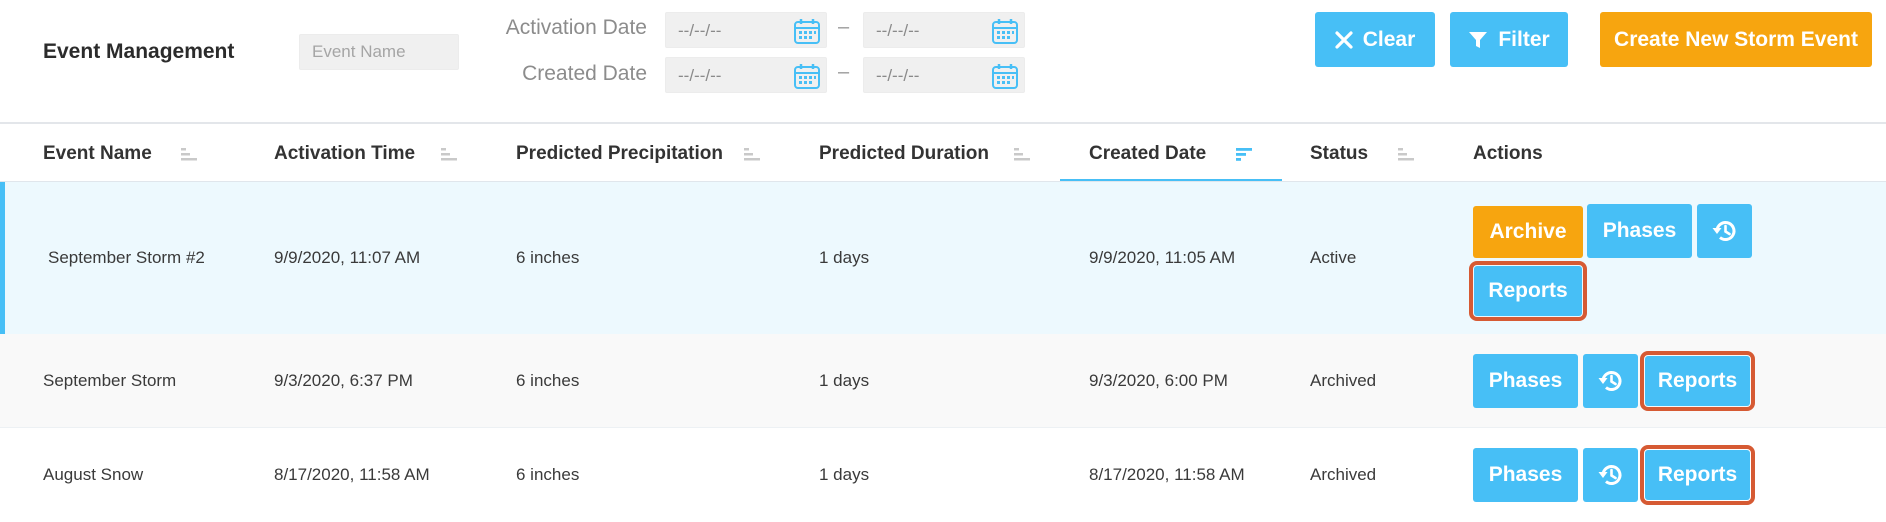 The height and width of the screenshot is (522, 1886). What do you see at coordinates (1147, 154) in the screenshot?
I see `col-header-created-date: Created Date` at bounding box center [1147, 154].